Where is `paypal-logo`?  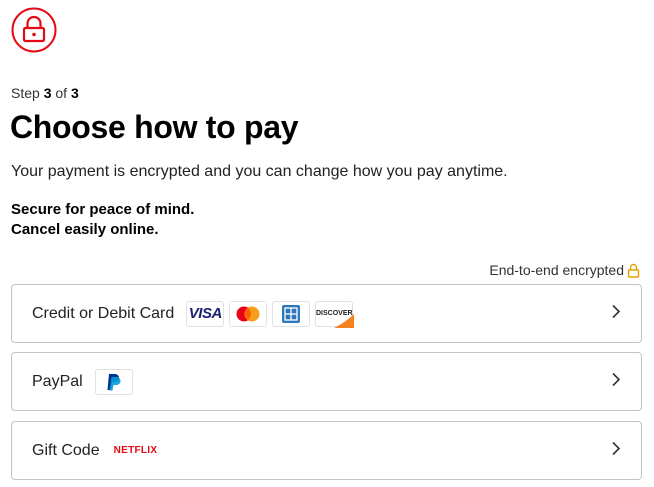 paypal-logo is located at coordinates (113, 381).